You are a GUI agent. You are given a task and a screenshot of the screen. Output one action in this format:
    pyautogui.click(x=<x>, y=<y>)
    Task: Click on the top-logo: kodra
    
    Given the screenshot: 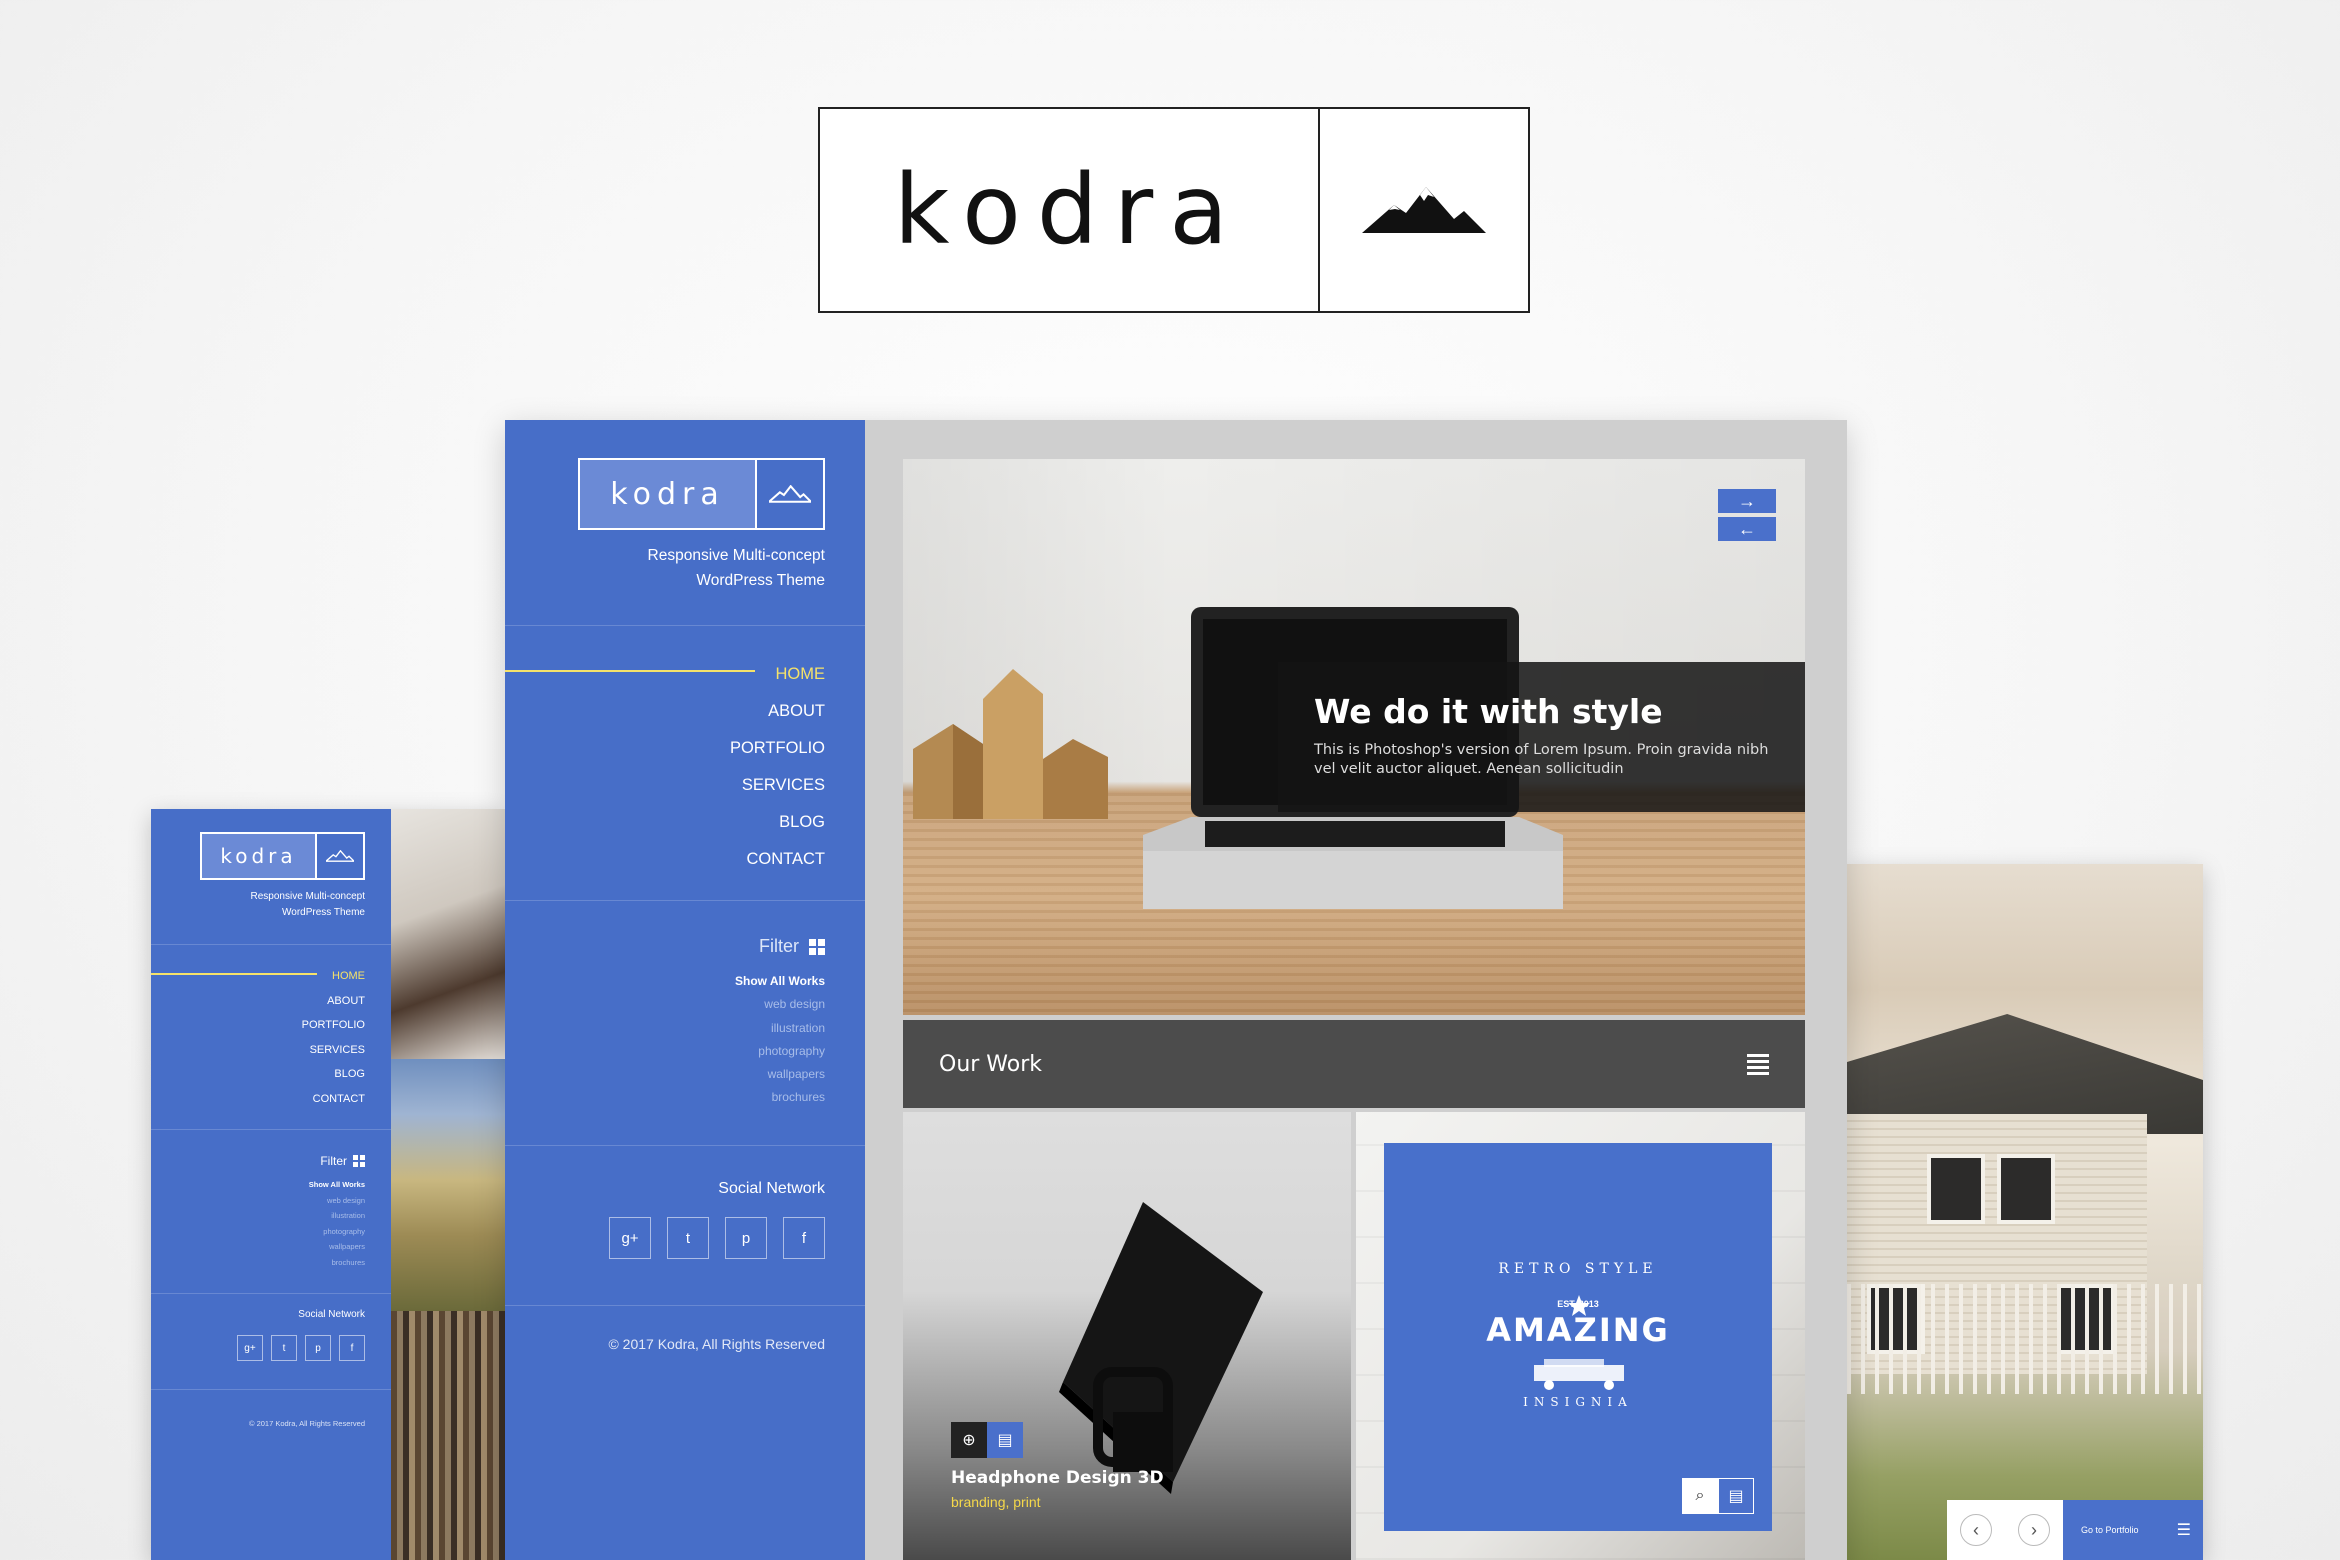 What is the action you would take?
    pyautogui.click(x=1174, y=210)
    